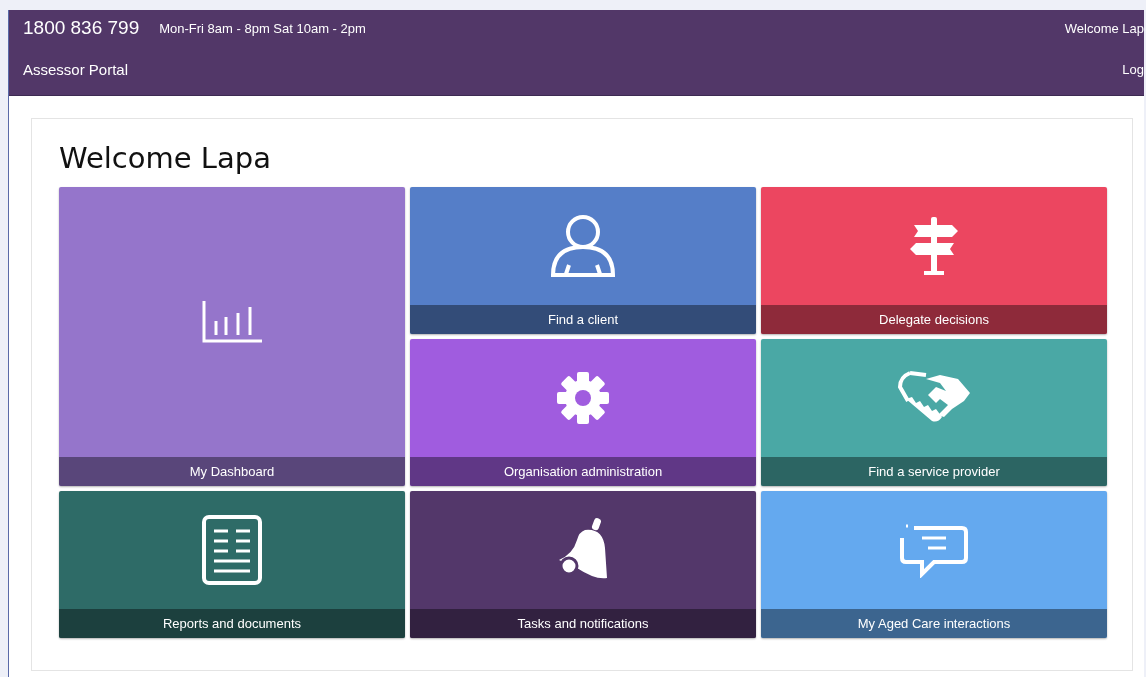  I want to click on page-heading: Welcome Lapa, so click(165, 158).